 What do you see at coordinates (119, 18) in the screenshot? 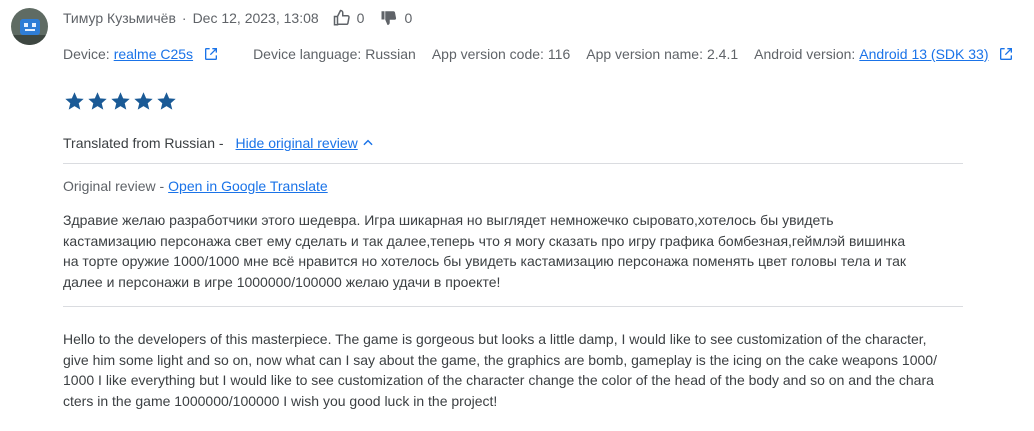
I see `author-name: Тимур Кузьмичёв` at bounding box center [119, 18].